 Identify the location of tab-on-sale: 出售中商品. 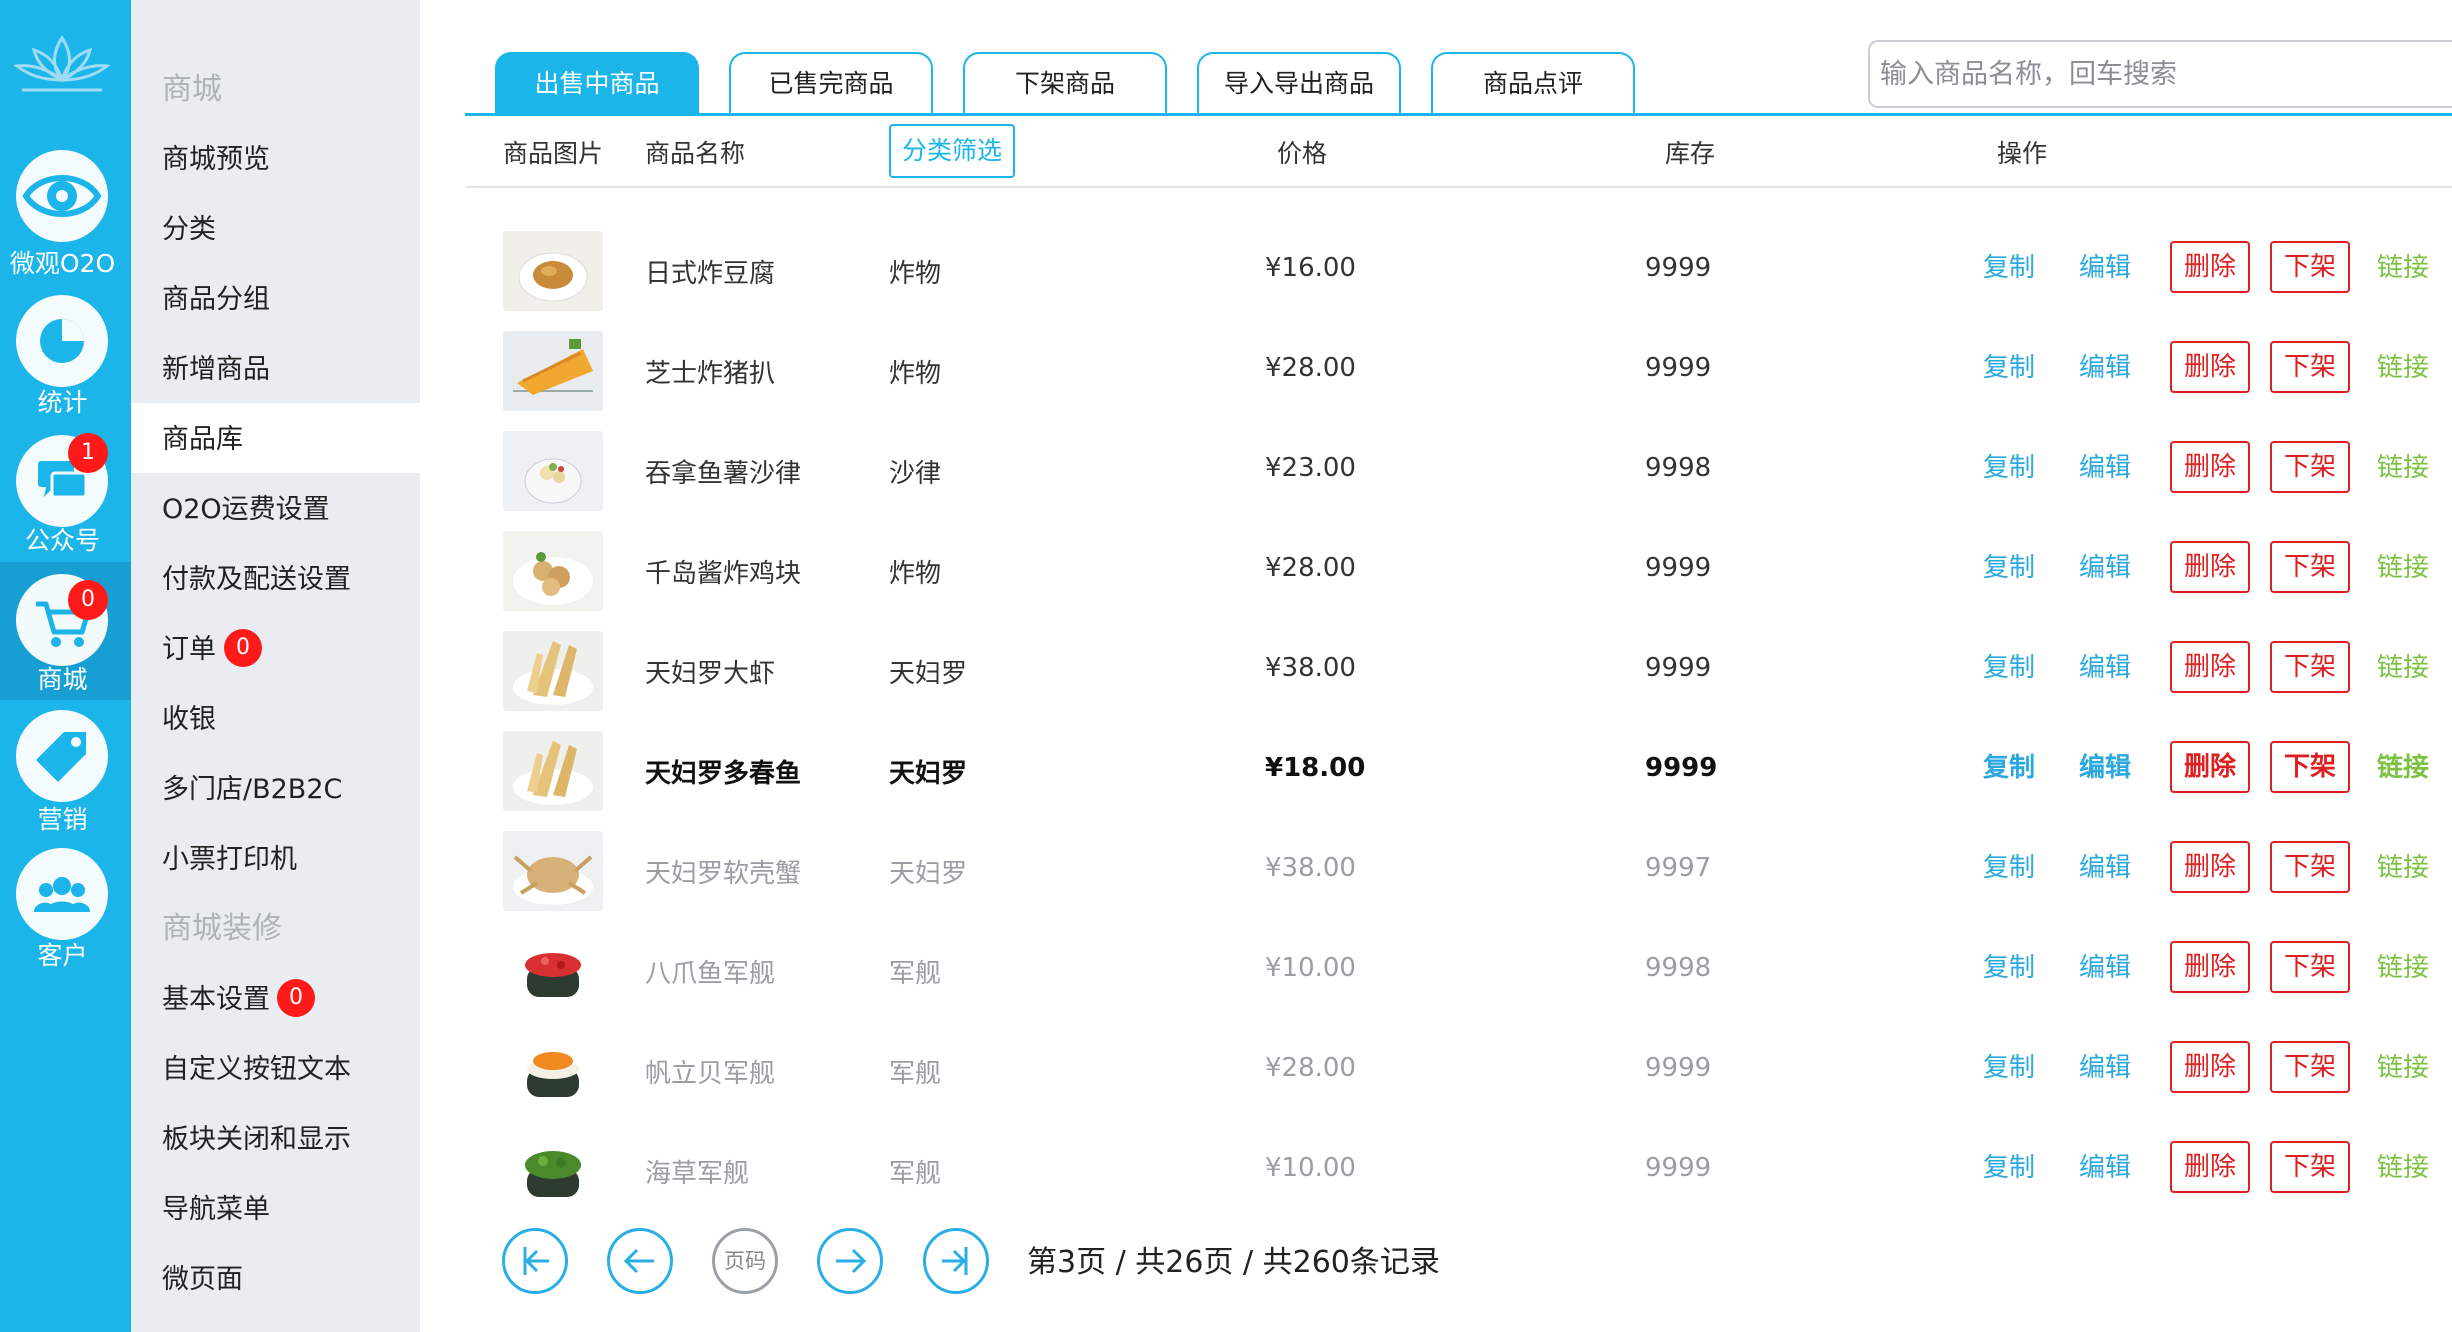
(597, 83).